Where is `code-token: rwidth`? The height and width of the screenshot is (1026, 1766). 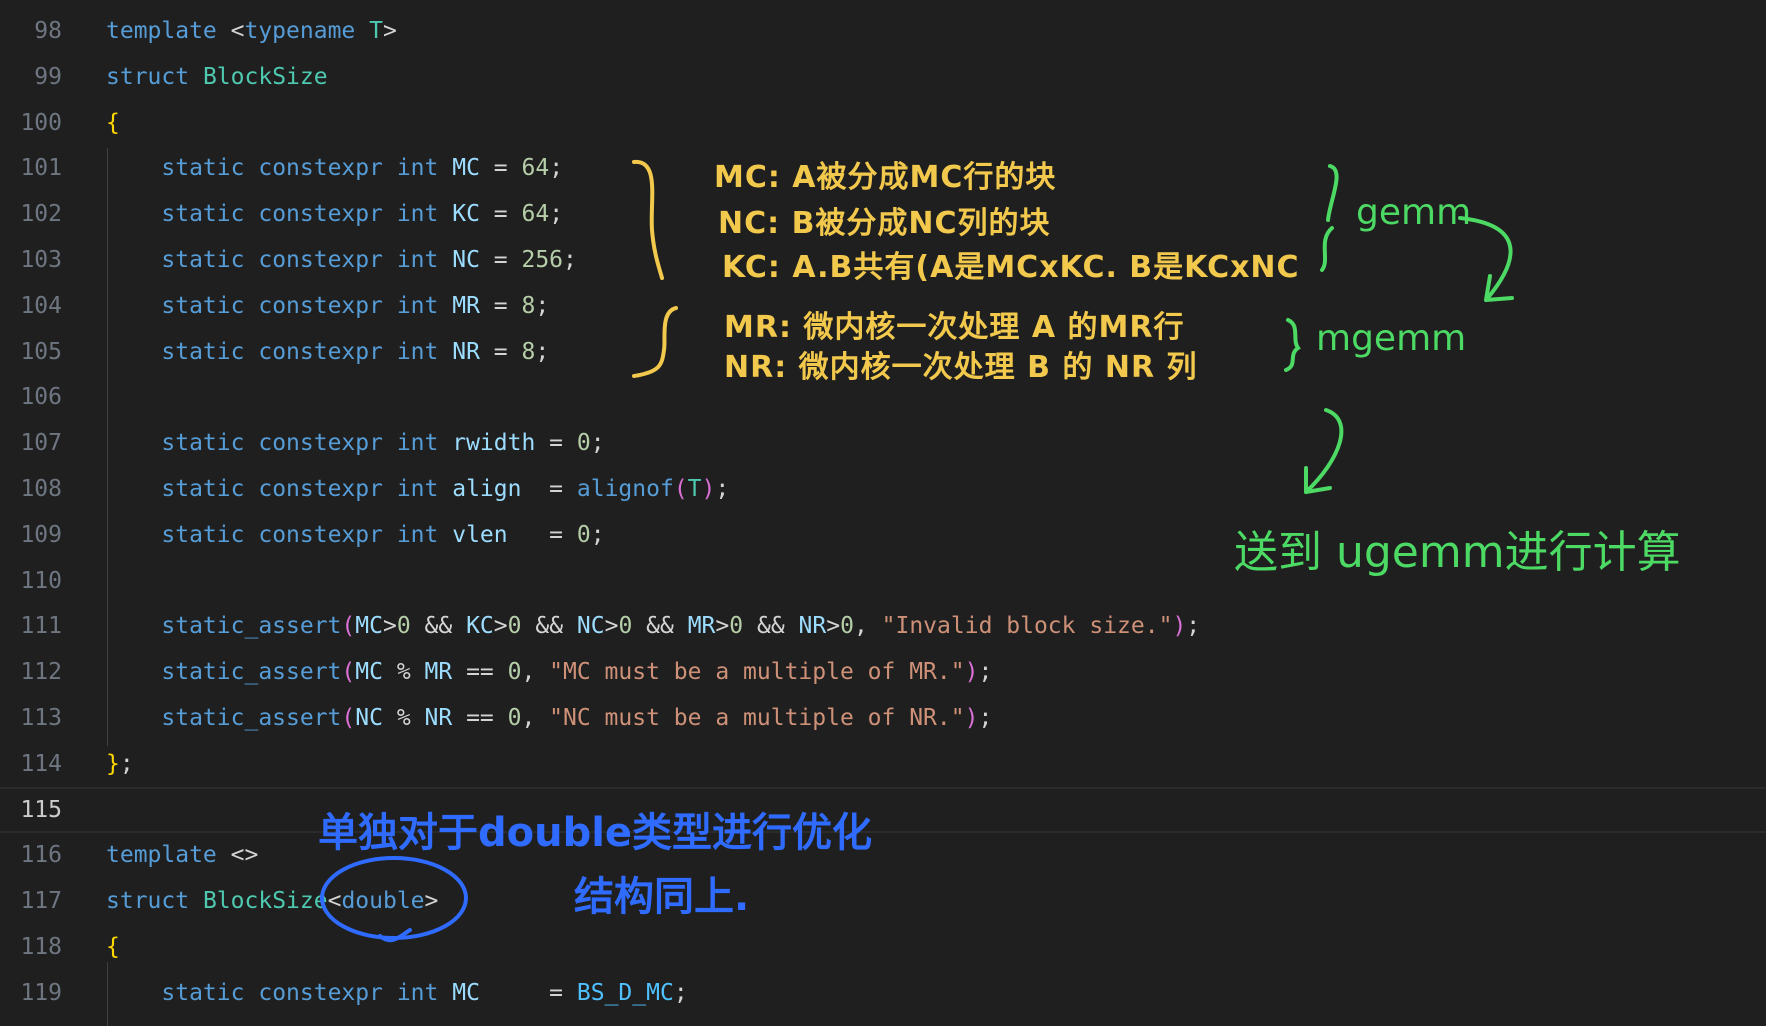 code-token: rwidth is located at coordinates (494, 443).